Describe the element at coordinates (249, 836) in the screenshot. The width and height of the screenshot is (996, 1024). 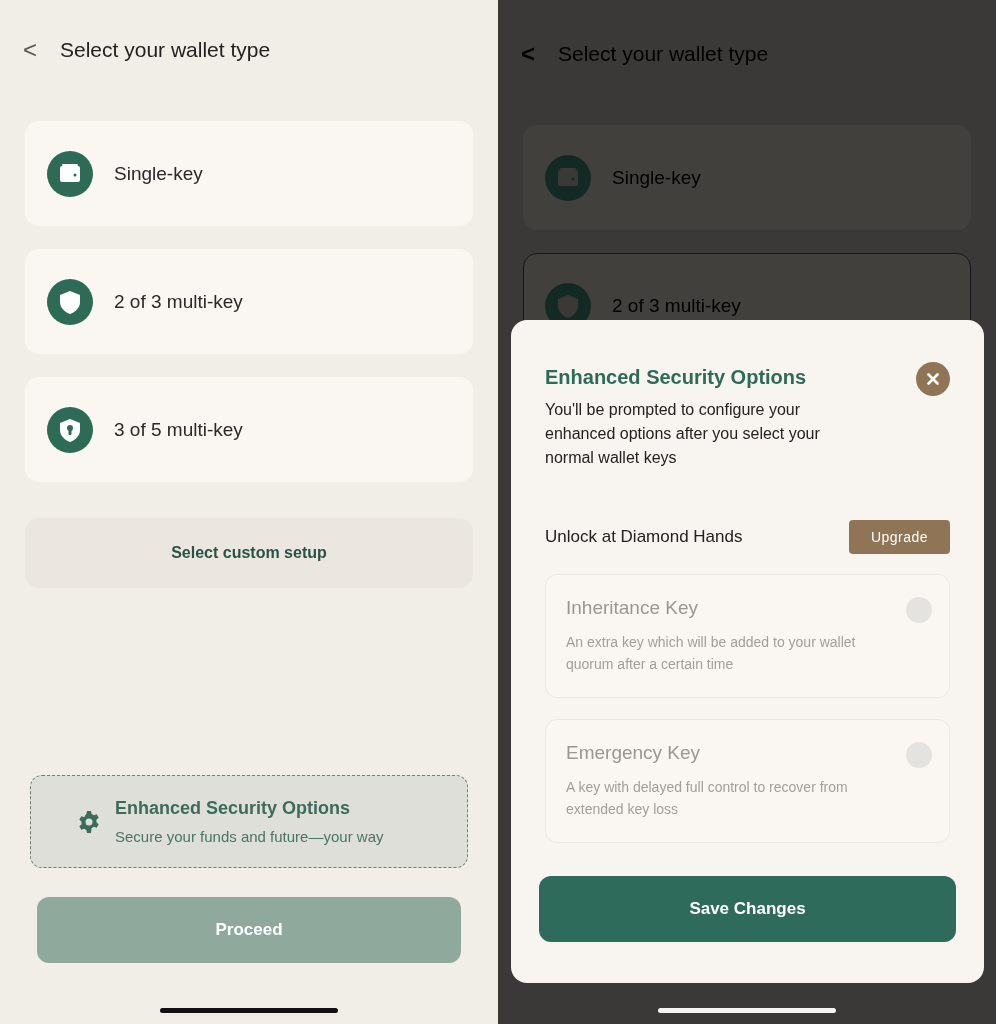
I see `card-subtitle: Secure your funds and future—your way` at that location.